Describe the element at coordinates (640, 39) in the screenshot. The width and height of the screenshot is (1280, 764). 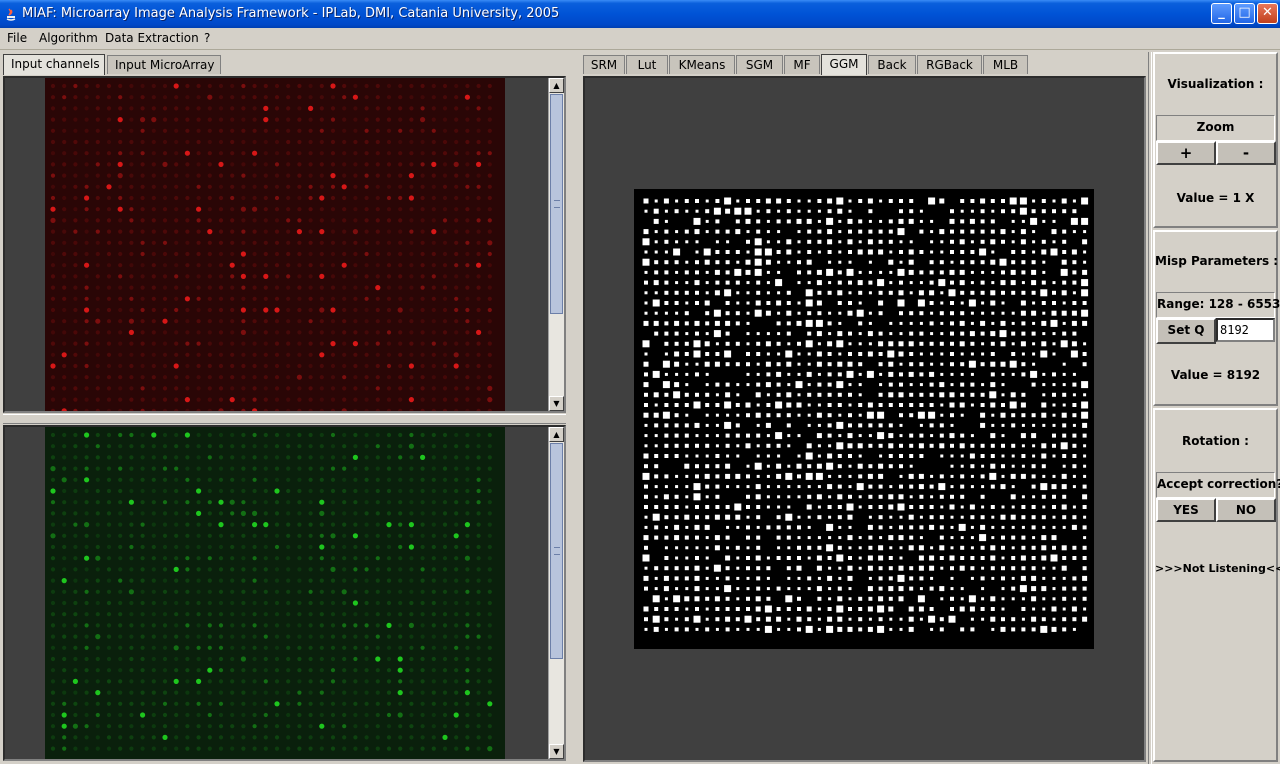
I see `menu-bar: File Algorithm Data Extraction ?` at that location.